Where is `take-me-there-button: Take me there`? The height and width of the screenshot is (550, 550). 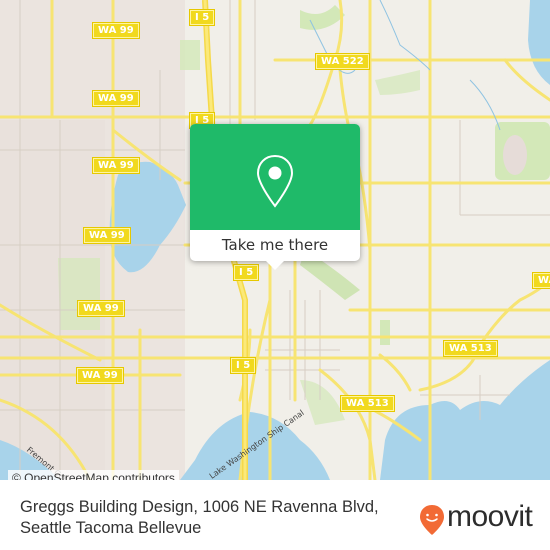 take-me-there-button: Take me there is located at coordinates (275, 245).